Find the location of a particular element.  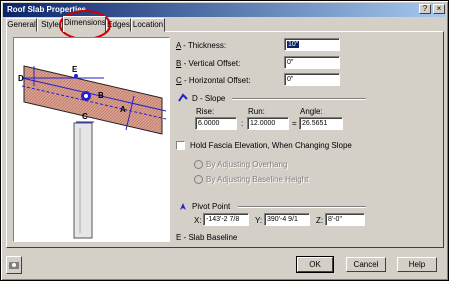

rise-value: 6.0000 is located at coordinates (209, 123).